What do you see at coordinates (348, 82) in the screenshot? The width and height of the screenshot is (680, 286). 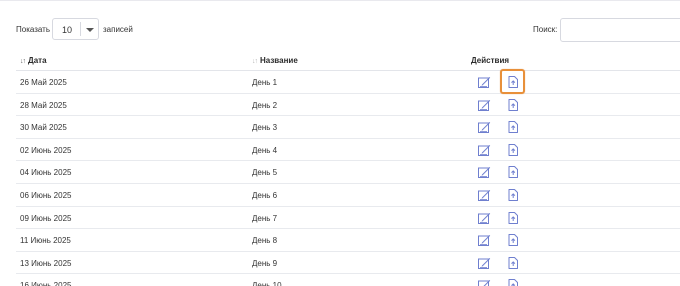 I see `table-row: 26 Май 2025 День 1` at bounding box center [348, 82].